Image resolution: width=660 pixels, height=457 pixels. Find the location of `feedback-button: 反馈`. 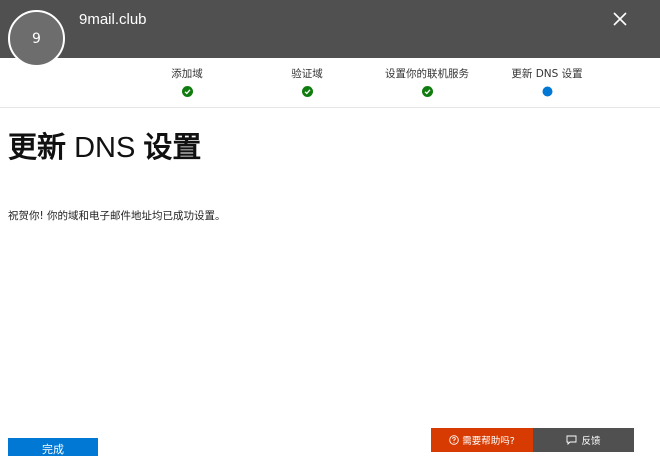

feedback-button: 反馈 is located at coordinates (583, 440).